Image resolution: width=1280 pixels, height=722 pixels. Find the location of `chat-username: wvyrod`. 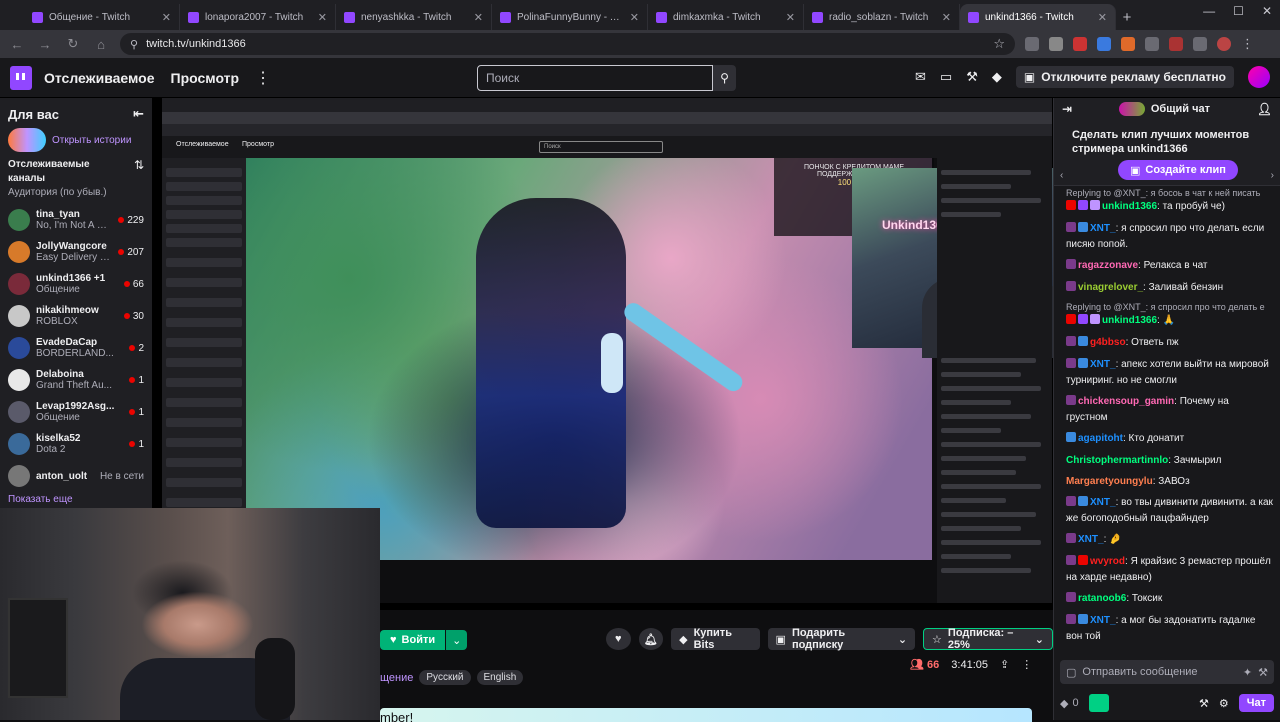

chat-username: wvyrod is located at coordinates (1107, 561).